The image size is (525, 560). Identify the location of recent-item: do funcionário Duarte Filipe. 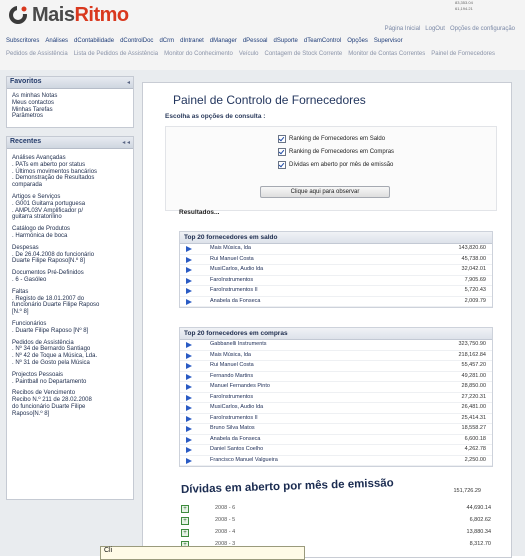
(70, 407).